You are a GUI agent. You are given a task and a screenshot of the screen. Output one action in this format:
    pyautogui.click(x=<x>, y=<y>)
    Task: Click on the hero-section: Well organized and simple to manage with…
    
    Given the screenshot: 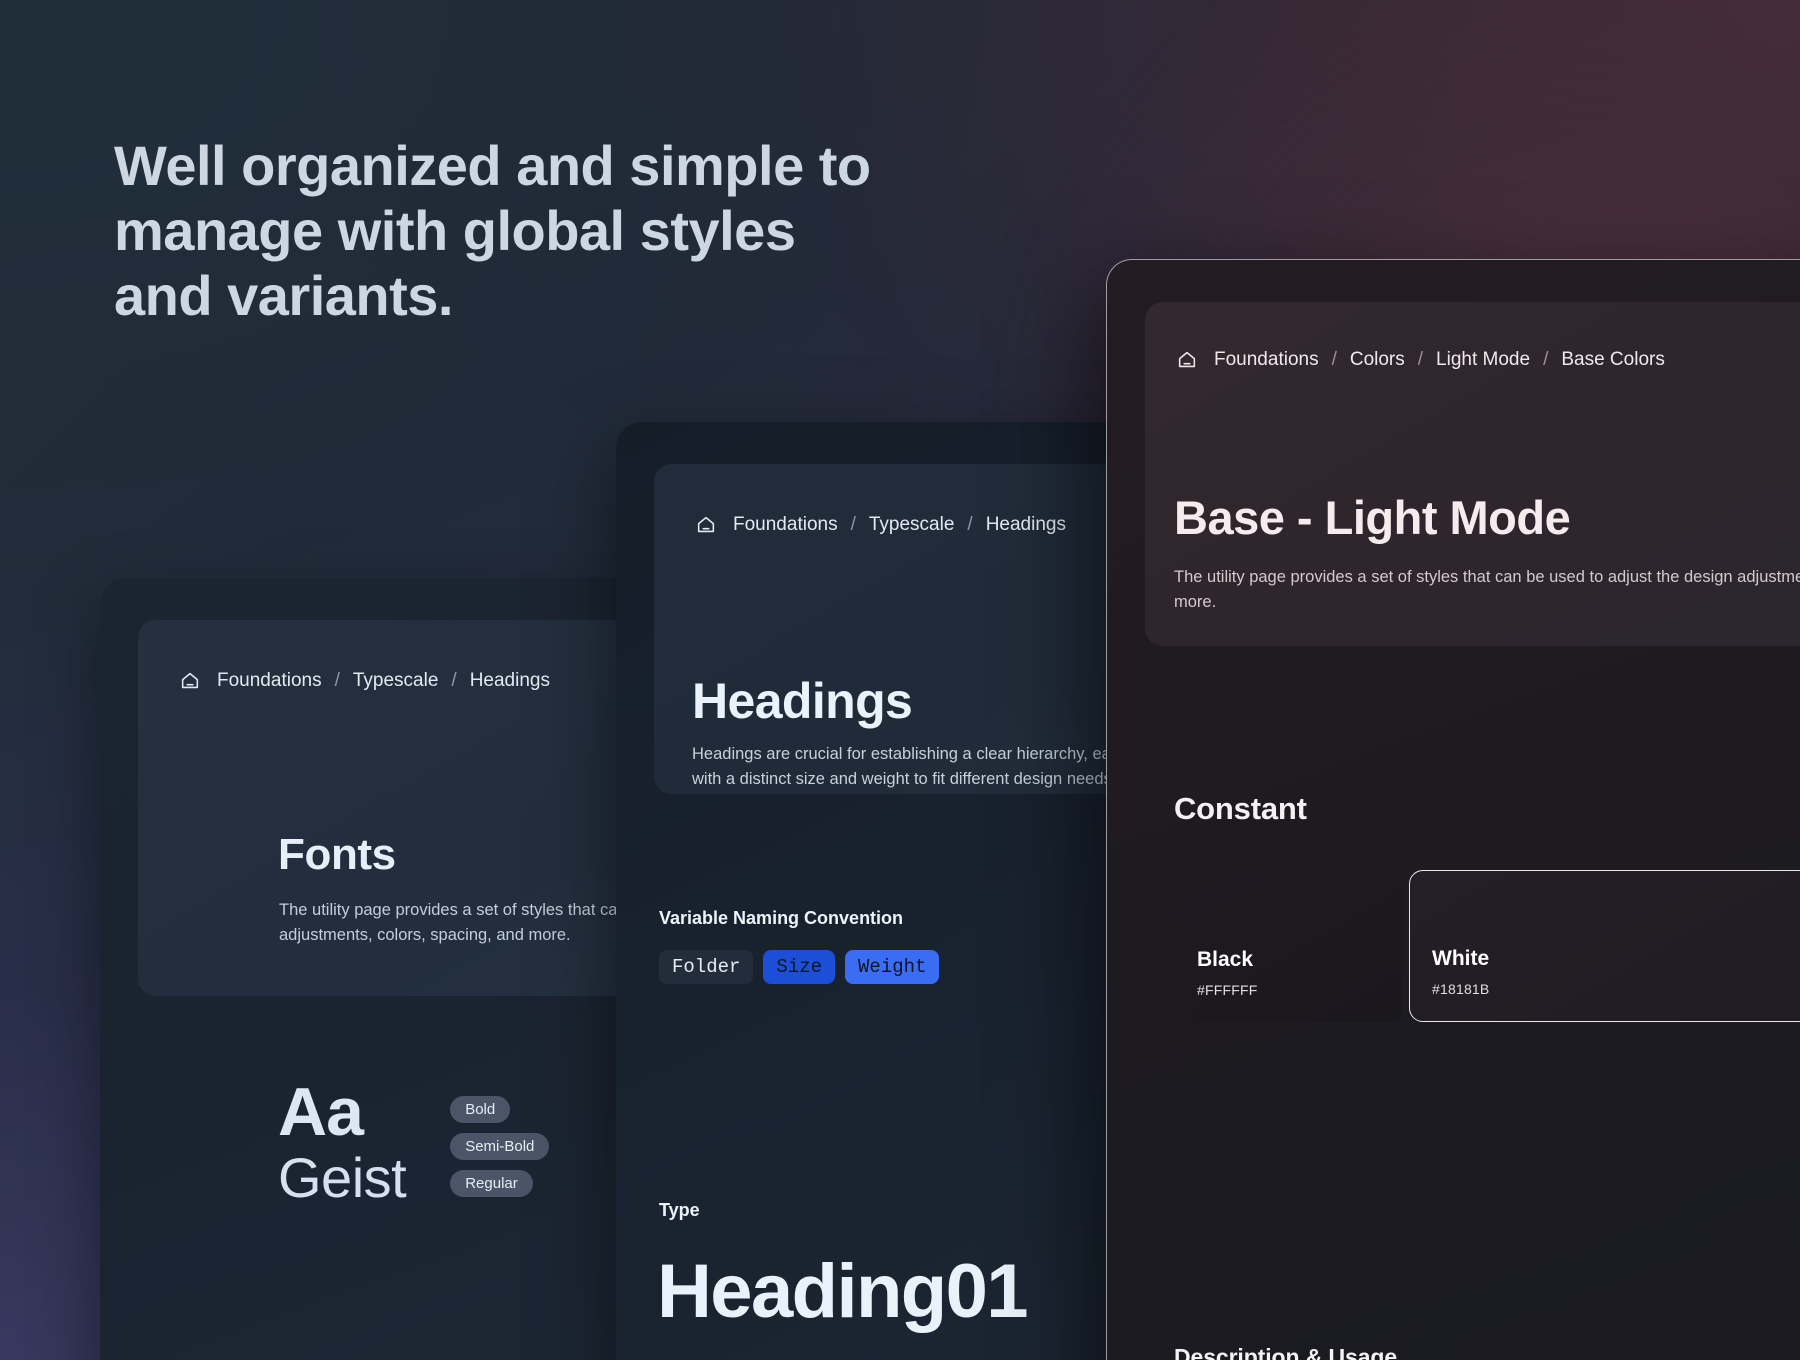 What is the action you would take?
    pyautogui.click(x=554, y=231)
    